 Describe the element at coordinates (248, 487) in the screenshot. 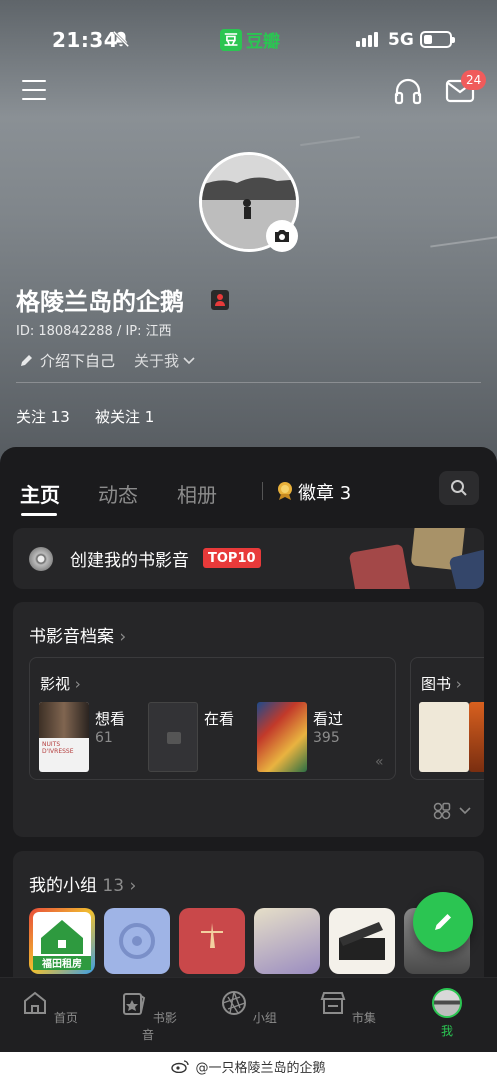

I see `profile-tabs: 主页 动态 相册 徽章 3` at that location.